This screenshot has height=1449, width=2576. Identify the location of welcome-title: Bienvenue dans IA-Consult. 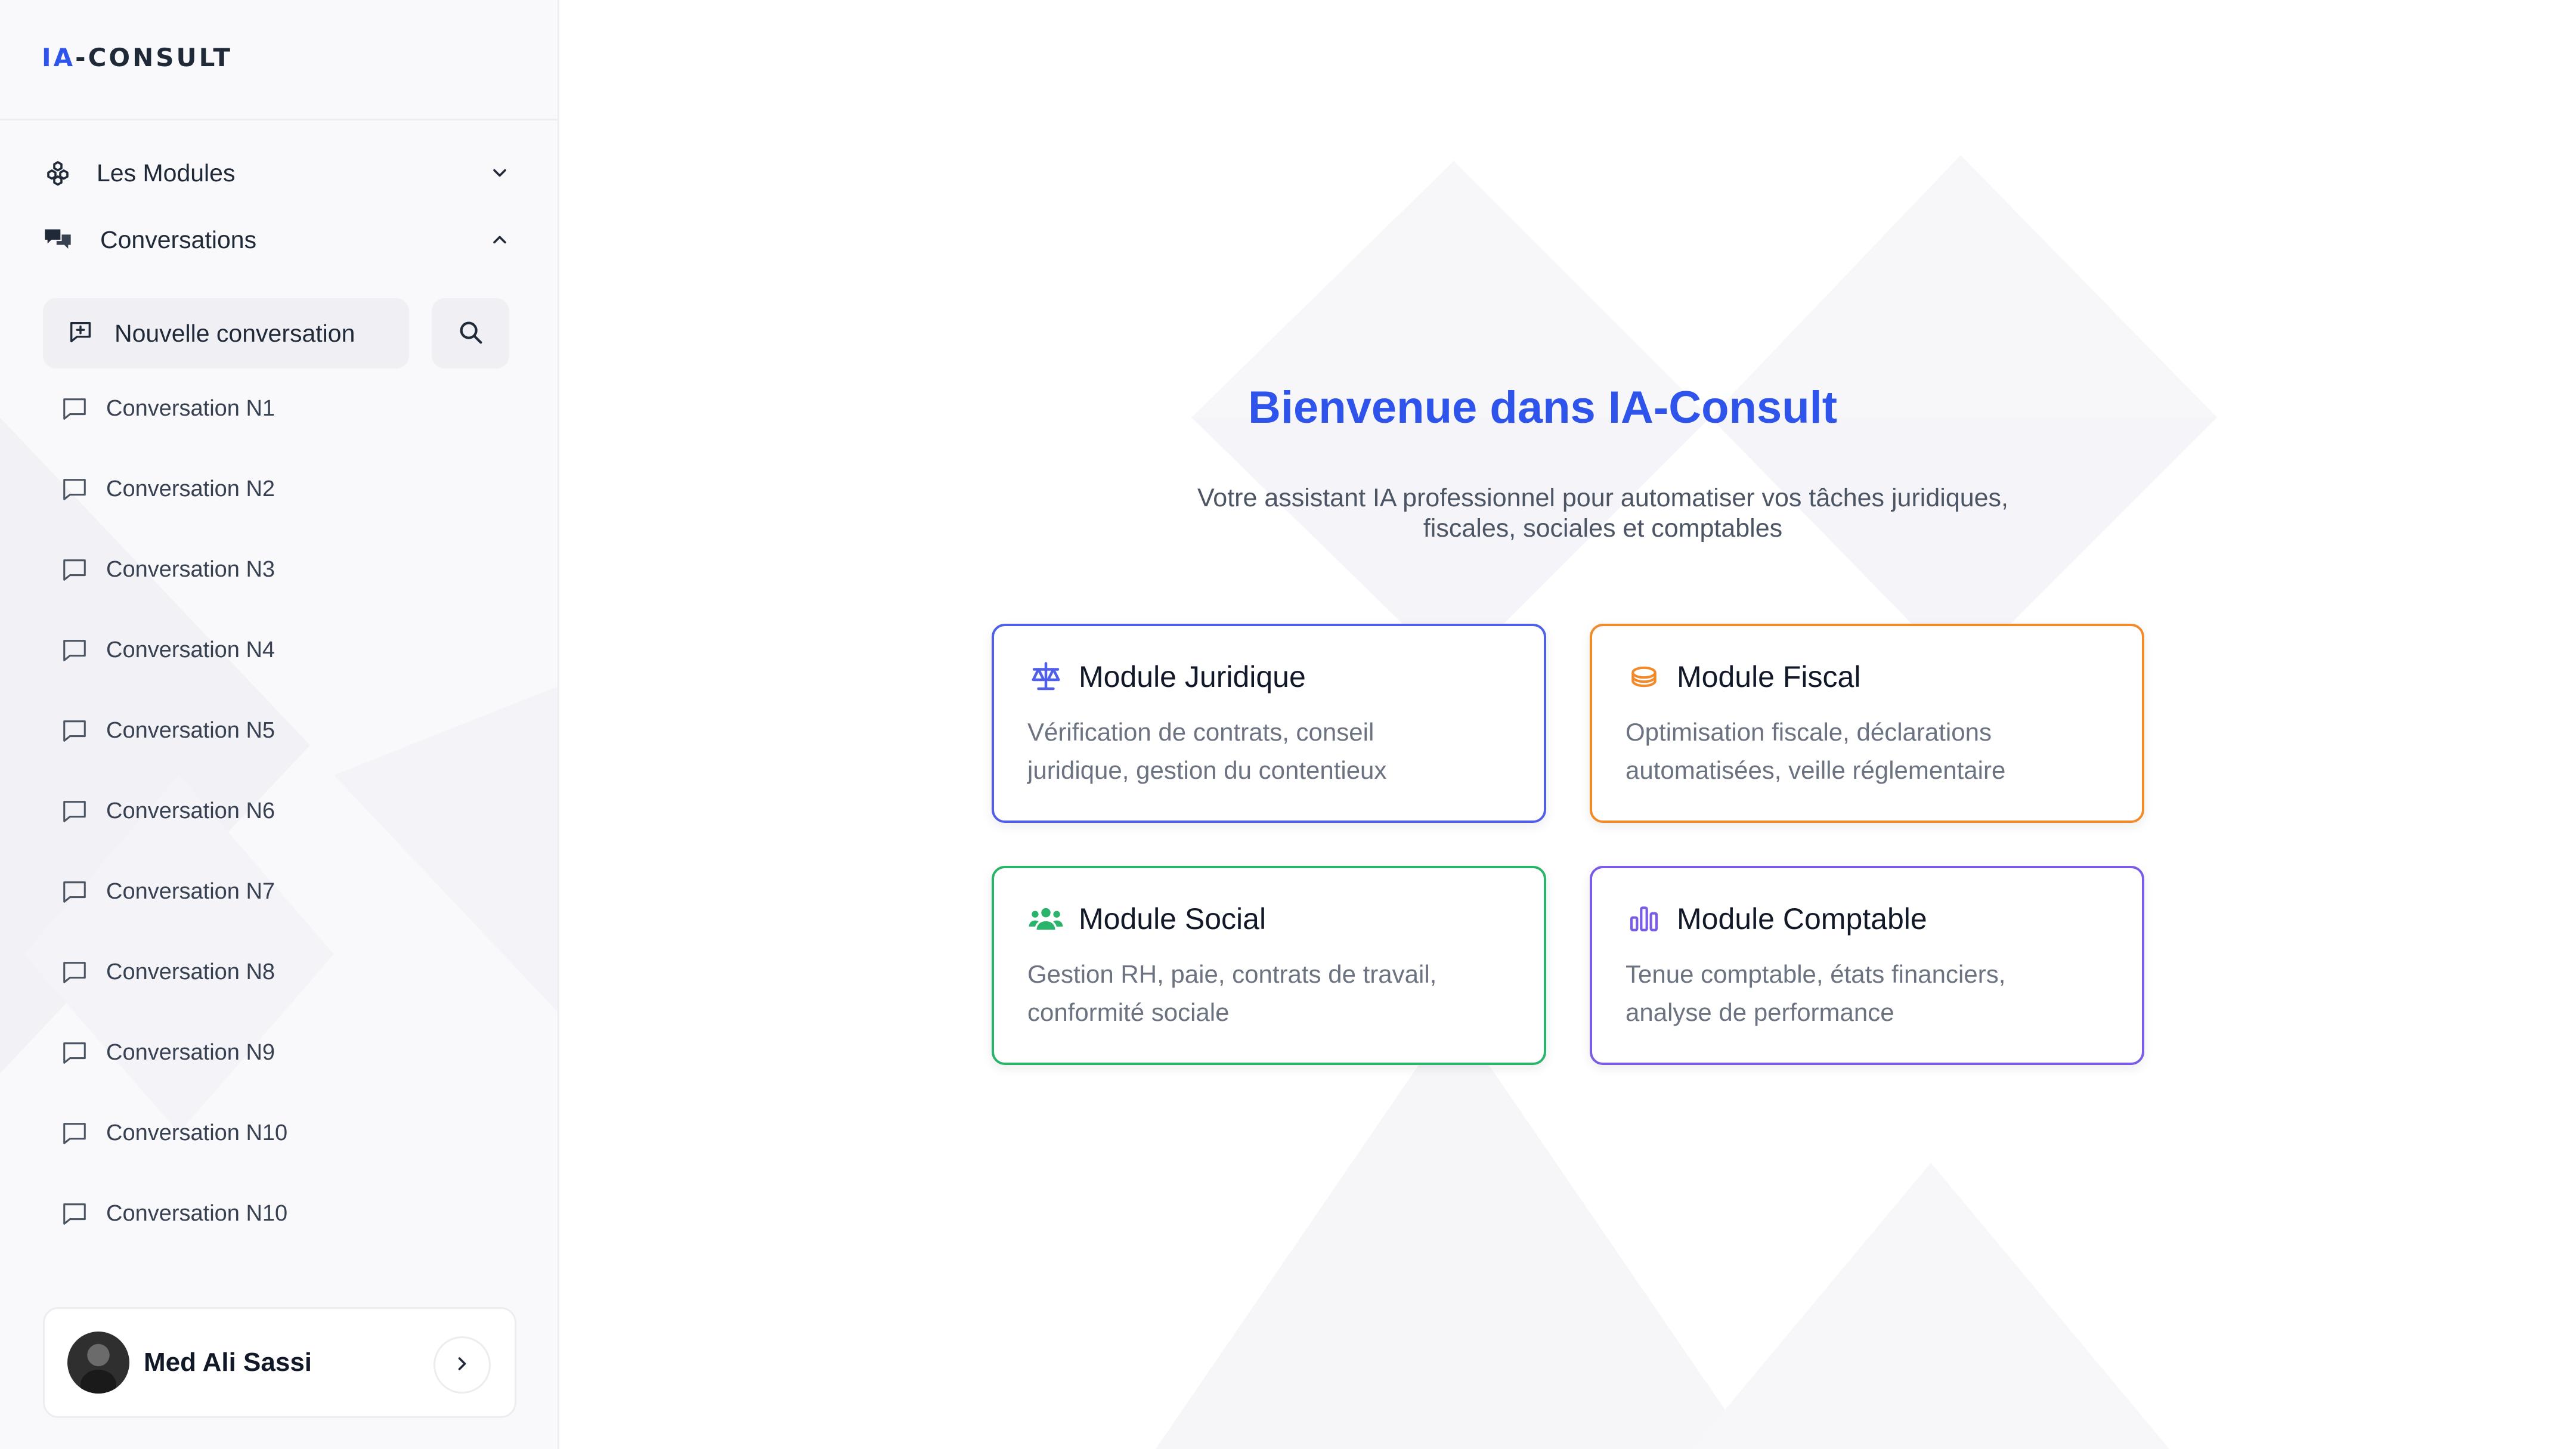
(1542, 408).